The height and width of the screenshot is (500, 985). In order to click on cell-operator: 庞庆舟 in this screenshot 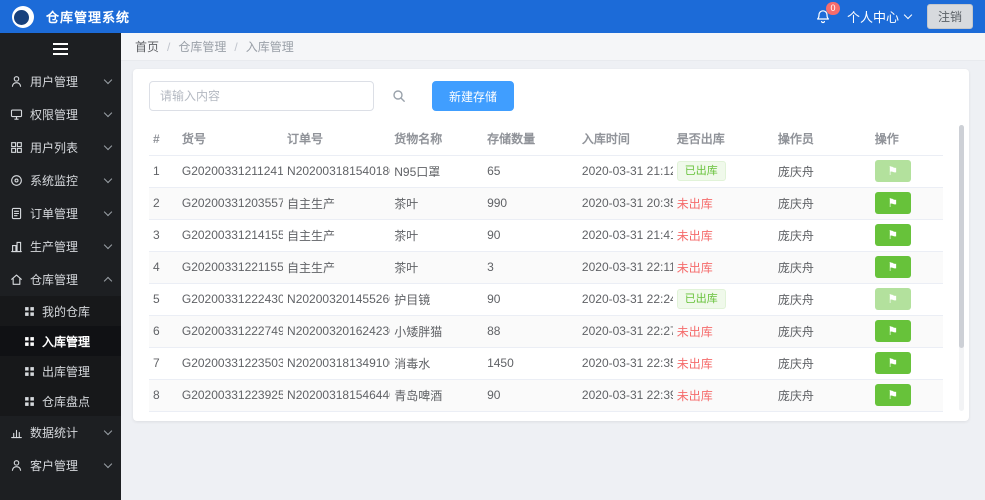, I will do `click(822, 171)`.